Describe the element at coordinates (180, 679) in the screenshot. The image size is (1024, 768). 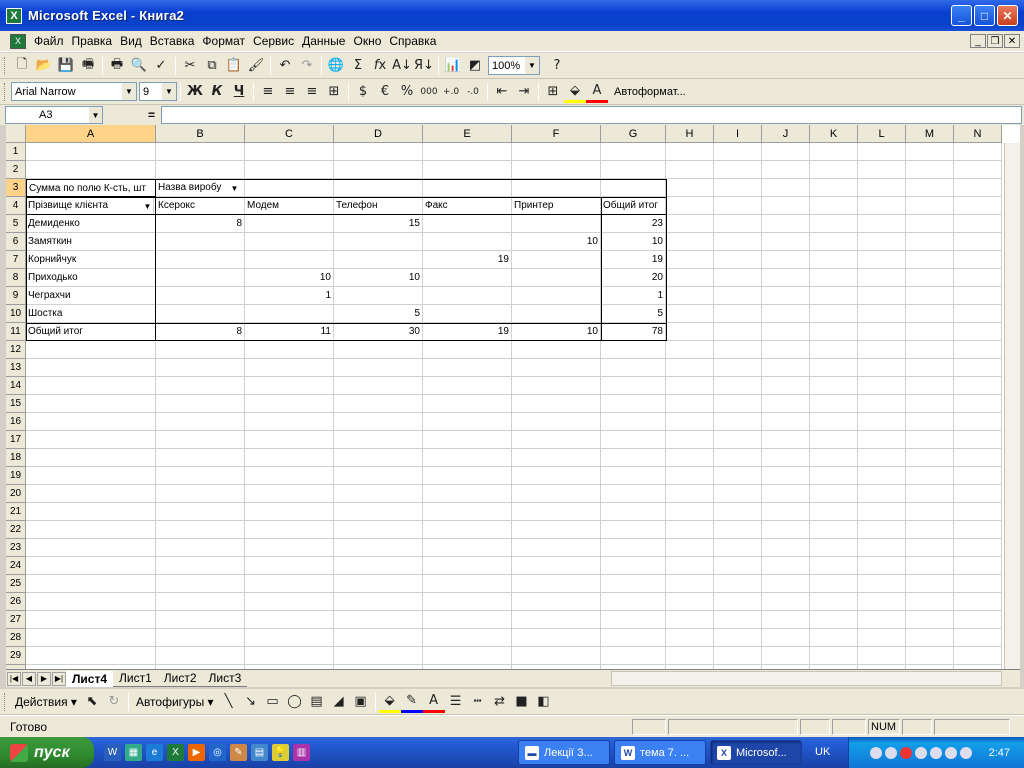
I see `sheet-tab-list2: Лист2` at that location.